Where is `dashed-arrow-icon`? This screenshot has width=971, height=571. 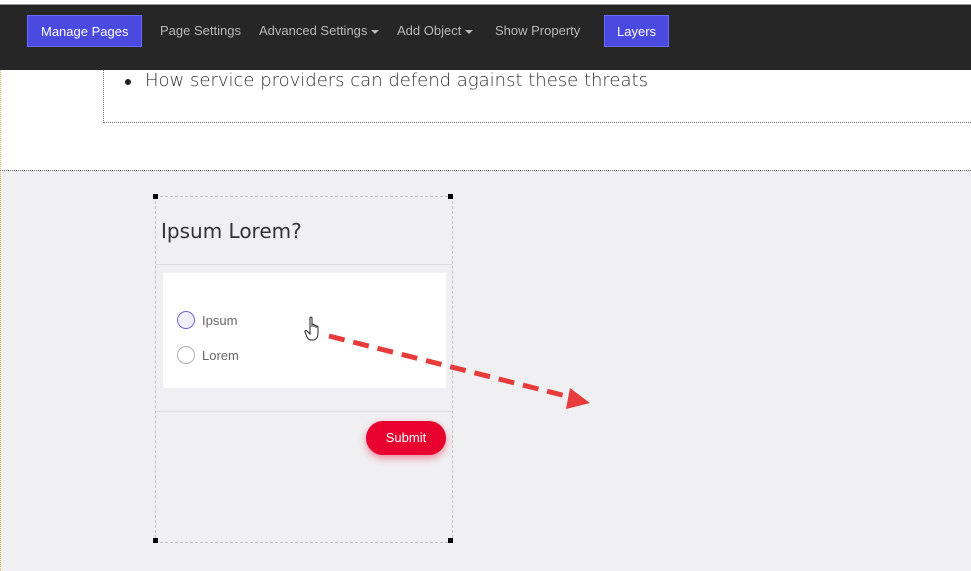
dashed-arrow-icon is located at coordinates (459, 371).